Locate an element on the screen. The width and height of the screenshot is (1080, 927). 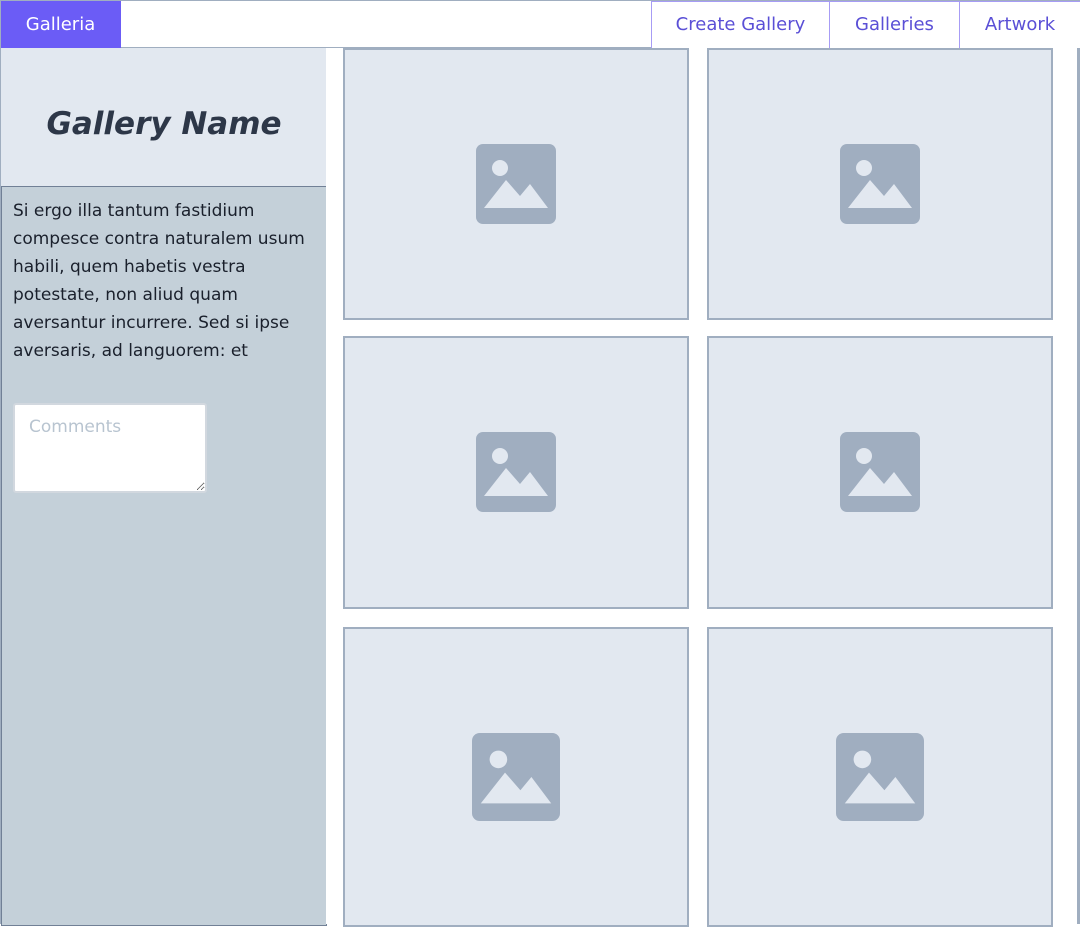
gallery-name-heading: Gallery Name is located at coordinates (164, 124).